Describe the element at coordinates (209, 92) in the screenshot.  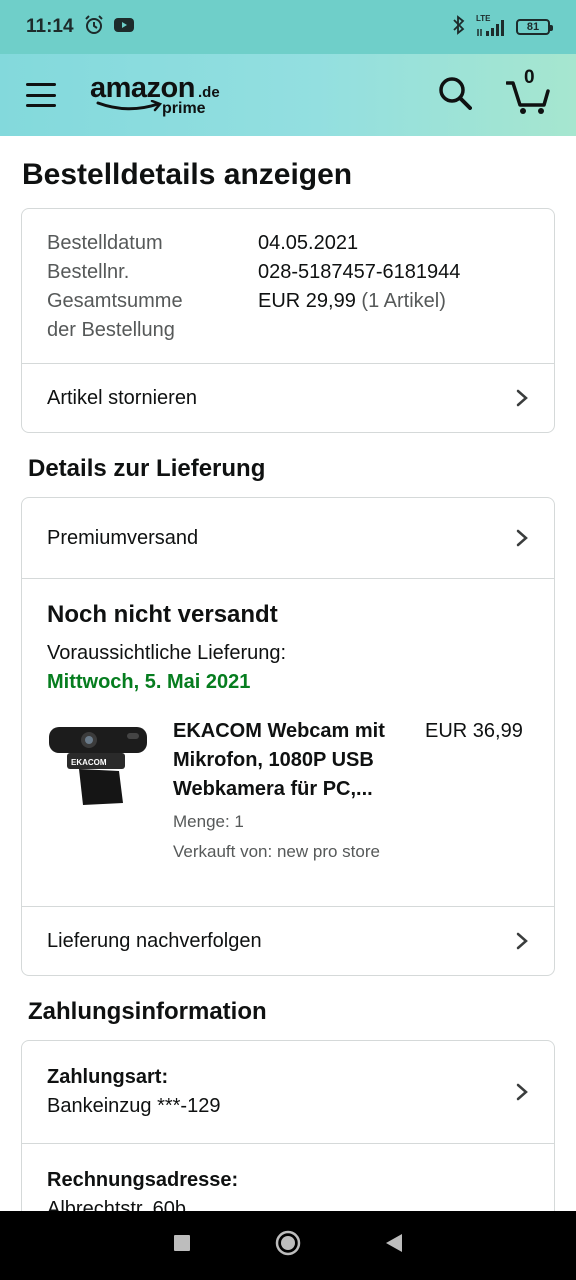
I see `logo-tld: .de` at that location.